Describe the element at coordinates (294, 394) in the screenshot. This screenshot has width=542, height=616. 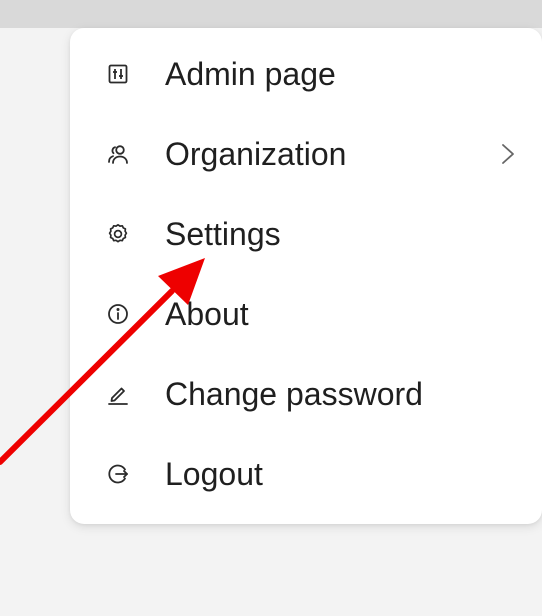
I see `menu-item-label: Change password` at that location.